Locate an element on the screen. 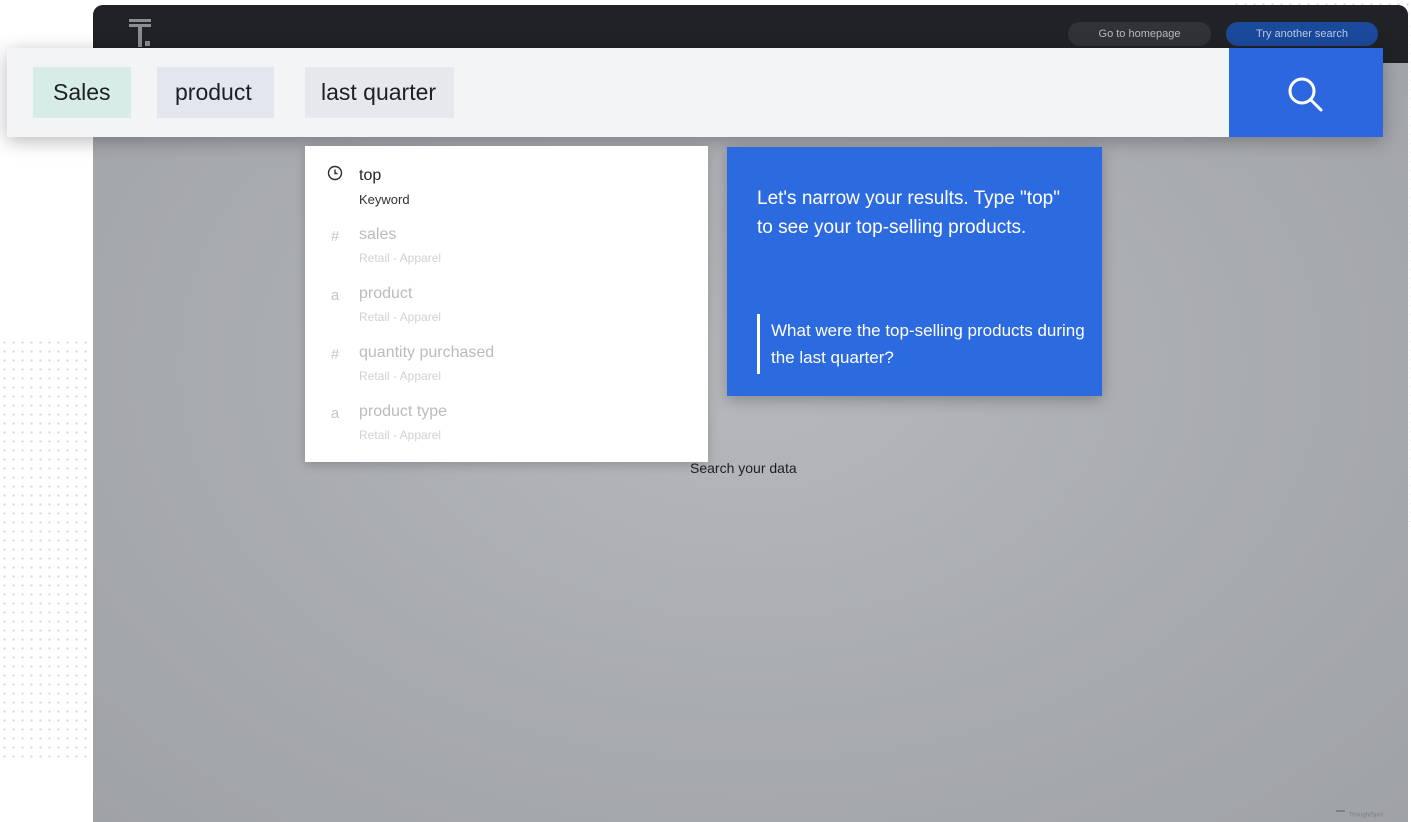 The width and height of the screenshot is (1411, 822). suggestion-name: top is located at coordinates (370, 175).